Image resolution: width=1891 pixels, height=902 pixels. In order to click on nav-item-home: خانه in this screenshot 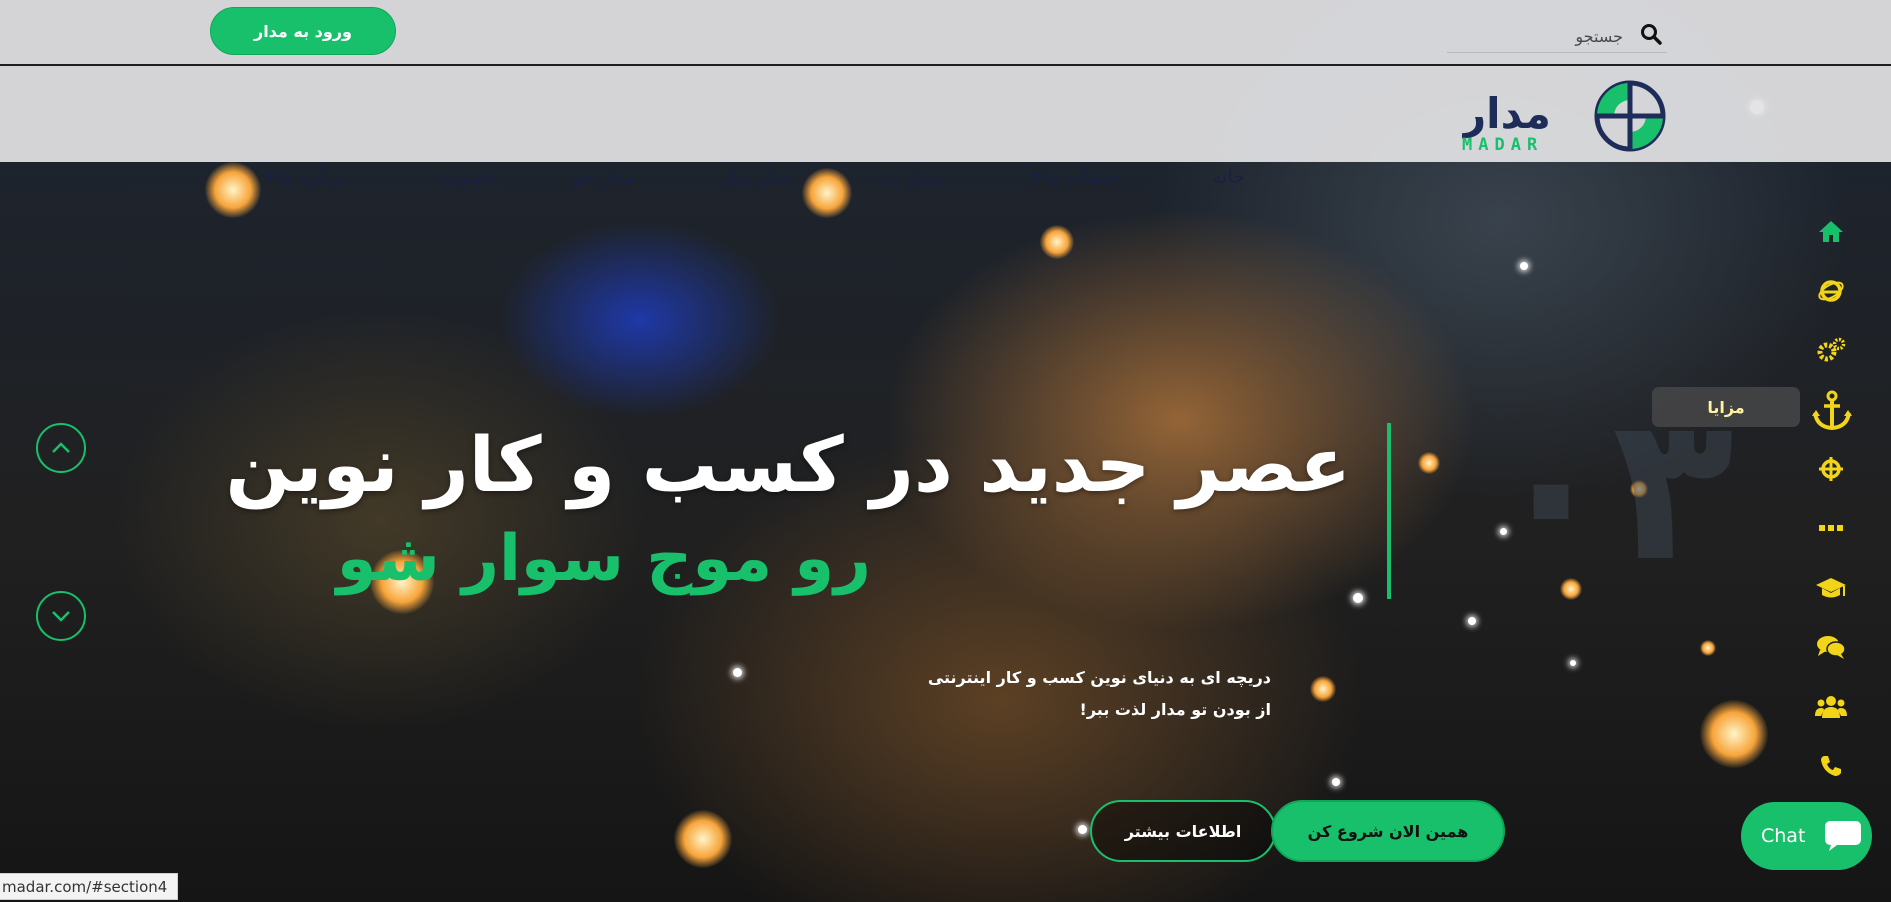, I will do `click(1228, 177)`.